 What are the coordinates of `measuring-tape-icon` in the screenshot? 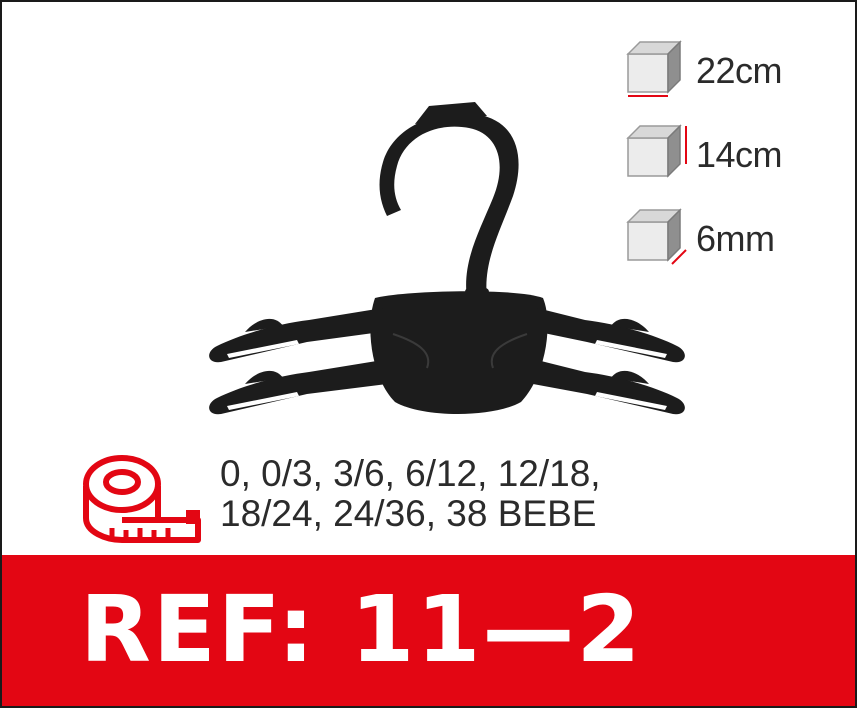 It's located at (142, 499).